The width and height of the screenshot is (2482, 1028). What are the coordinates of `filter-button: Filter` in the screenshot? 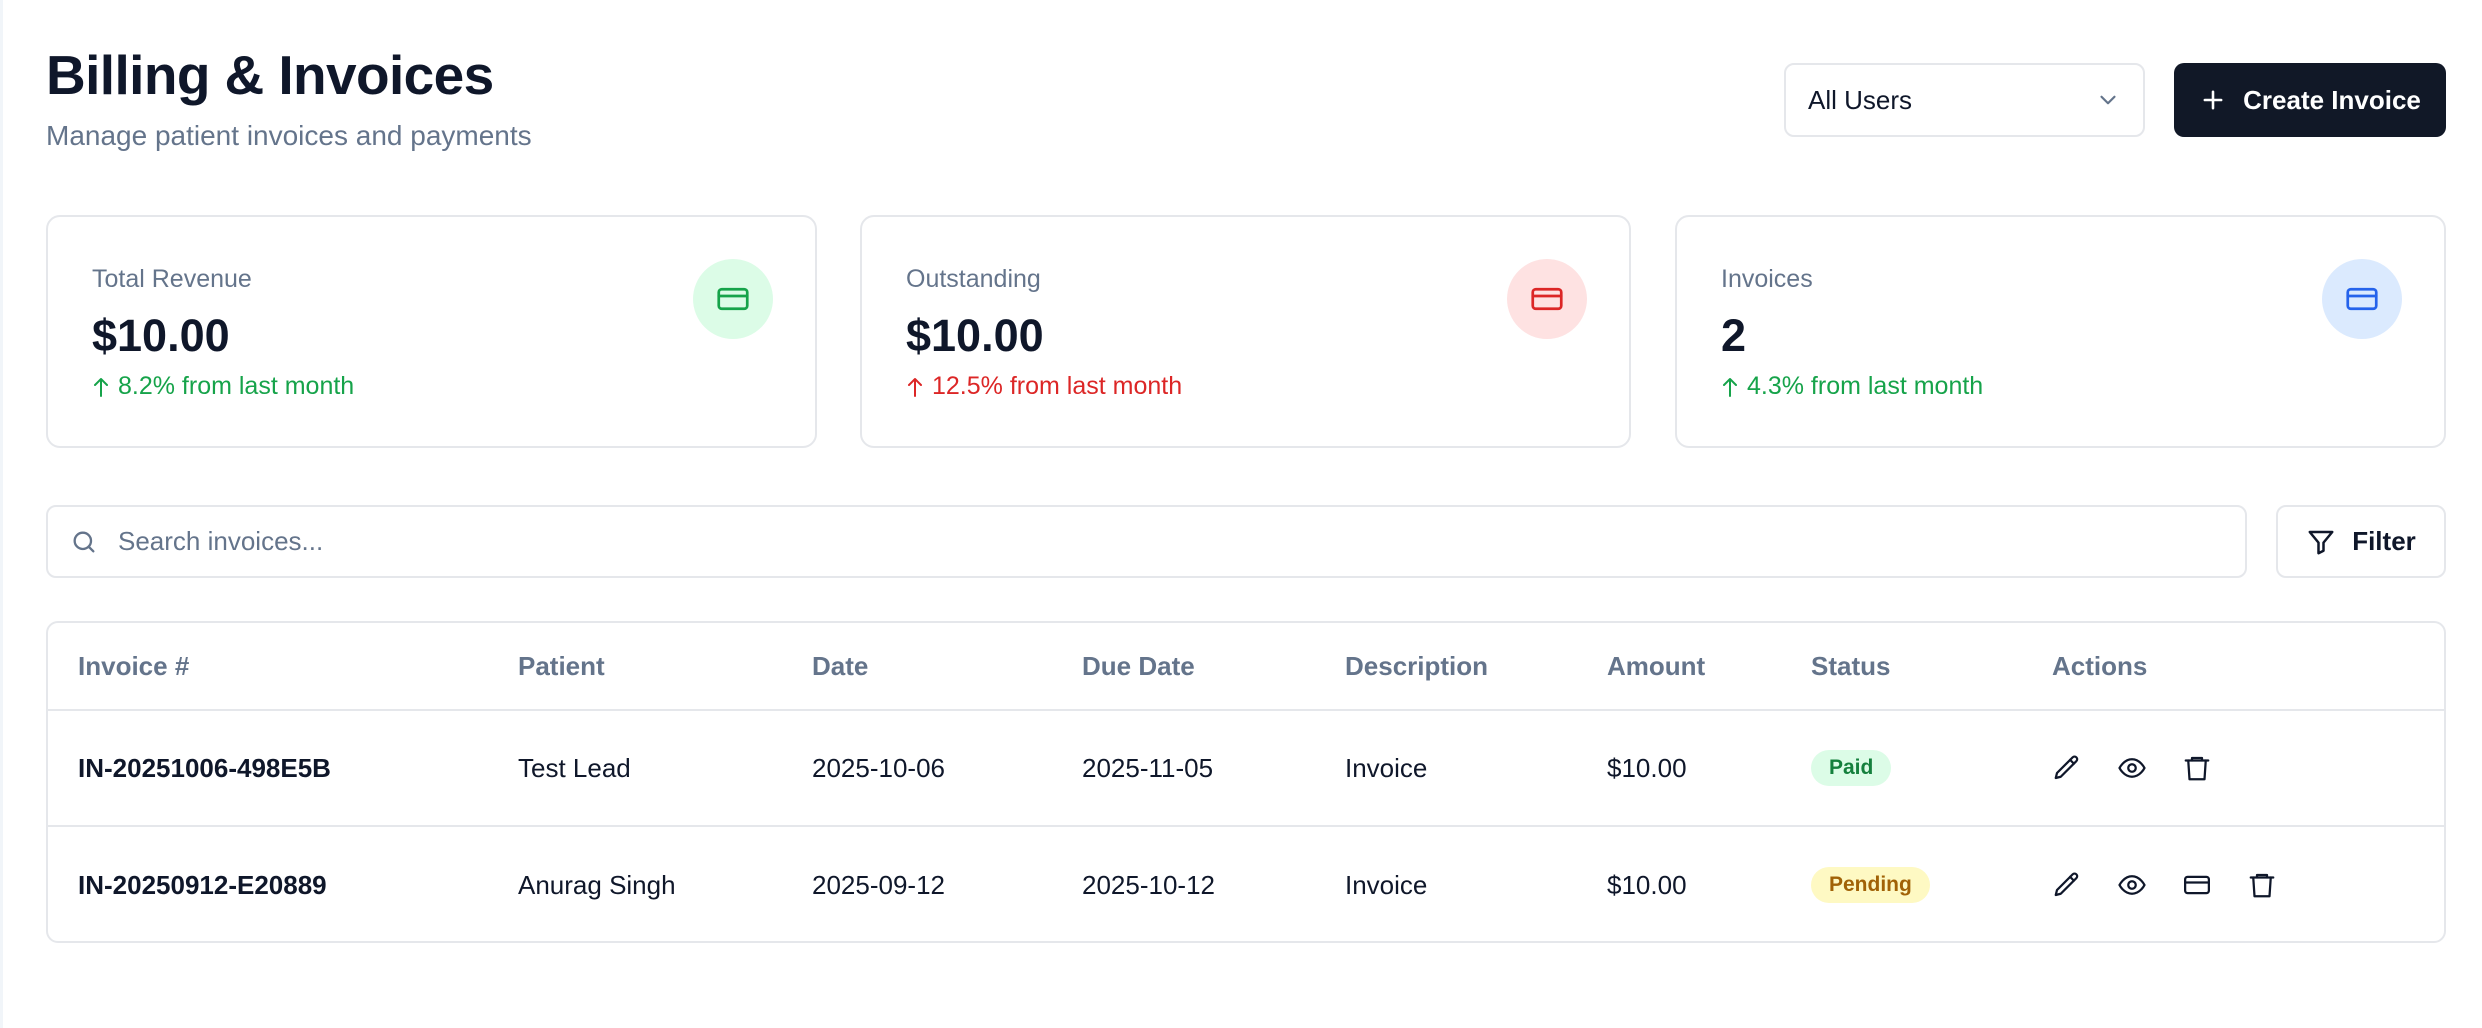 It's located at (2361, 541).